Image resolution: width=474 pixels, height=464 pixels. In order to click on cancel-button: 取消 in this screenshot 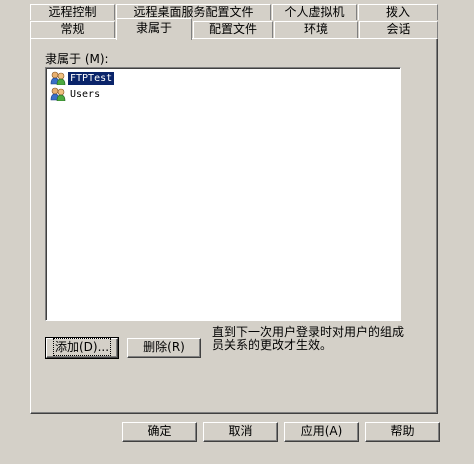, I will do `click(240, 432)`.